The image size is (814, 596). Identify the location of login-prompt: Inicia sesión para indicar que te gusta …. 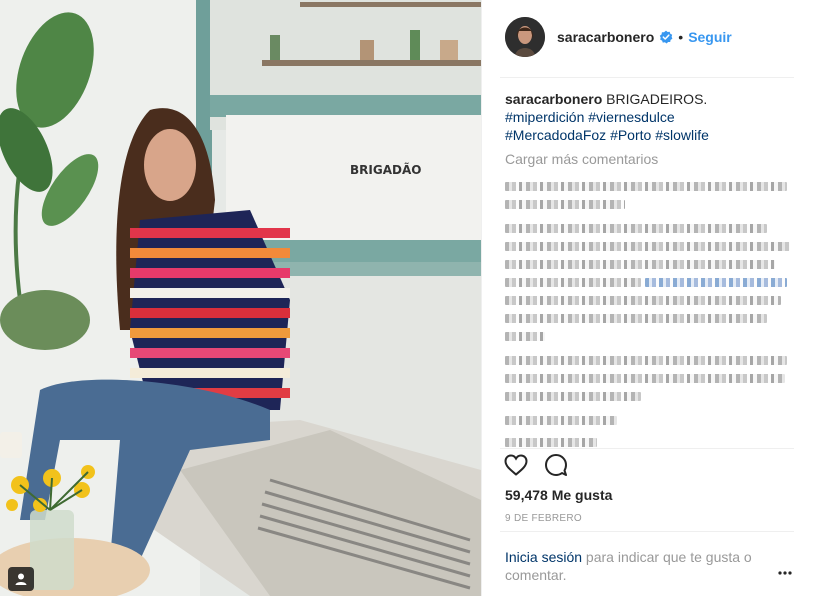
(640, 566).